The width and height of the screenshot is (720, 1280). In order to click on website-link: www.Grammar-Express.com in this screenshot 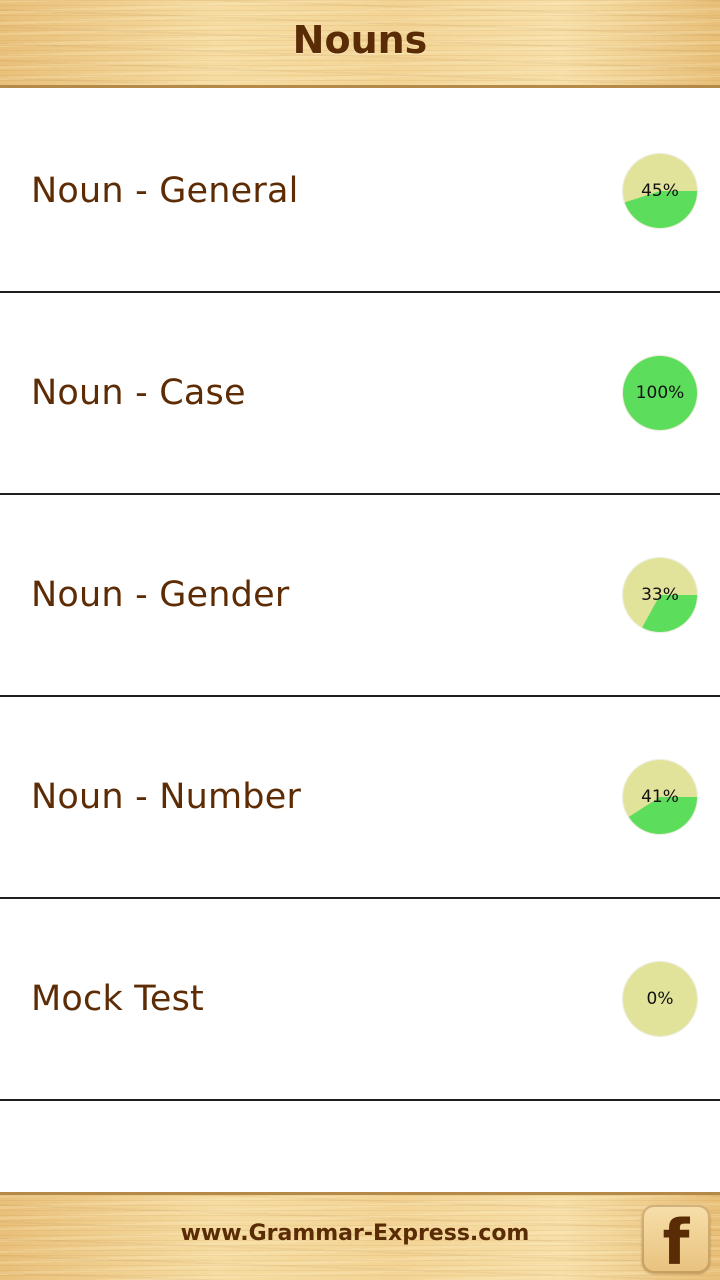, I will do `click(360, 1233)`.